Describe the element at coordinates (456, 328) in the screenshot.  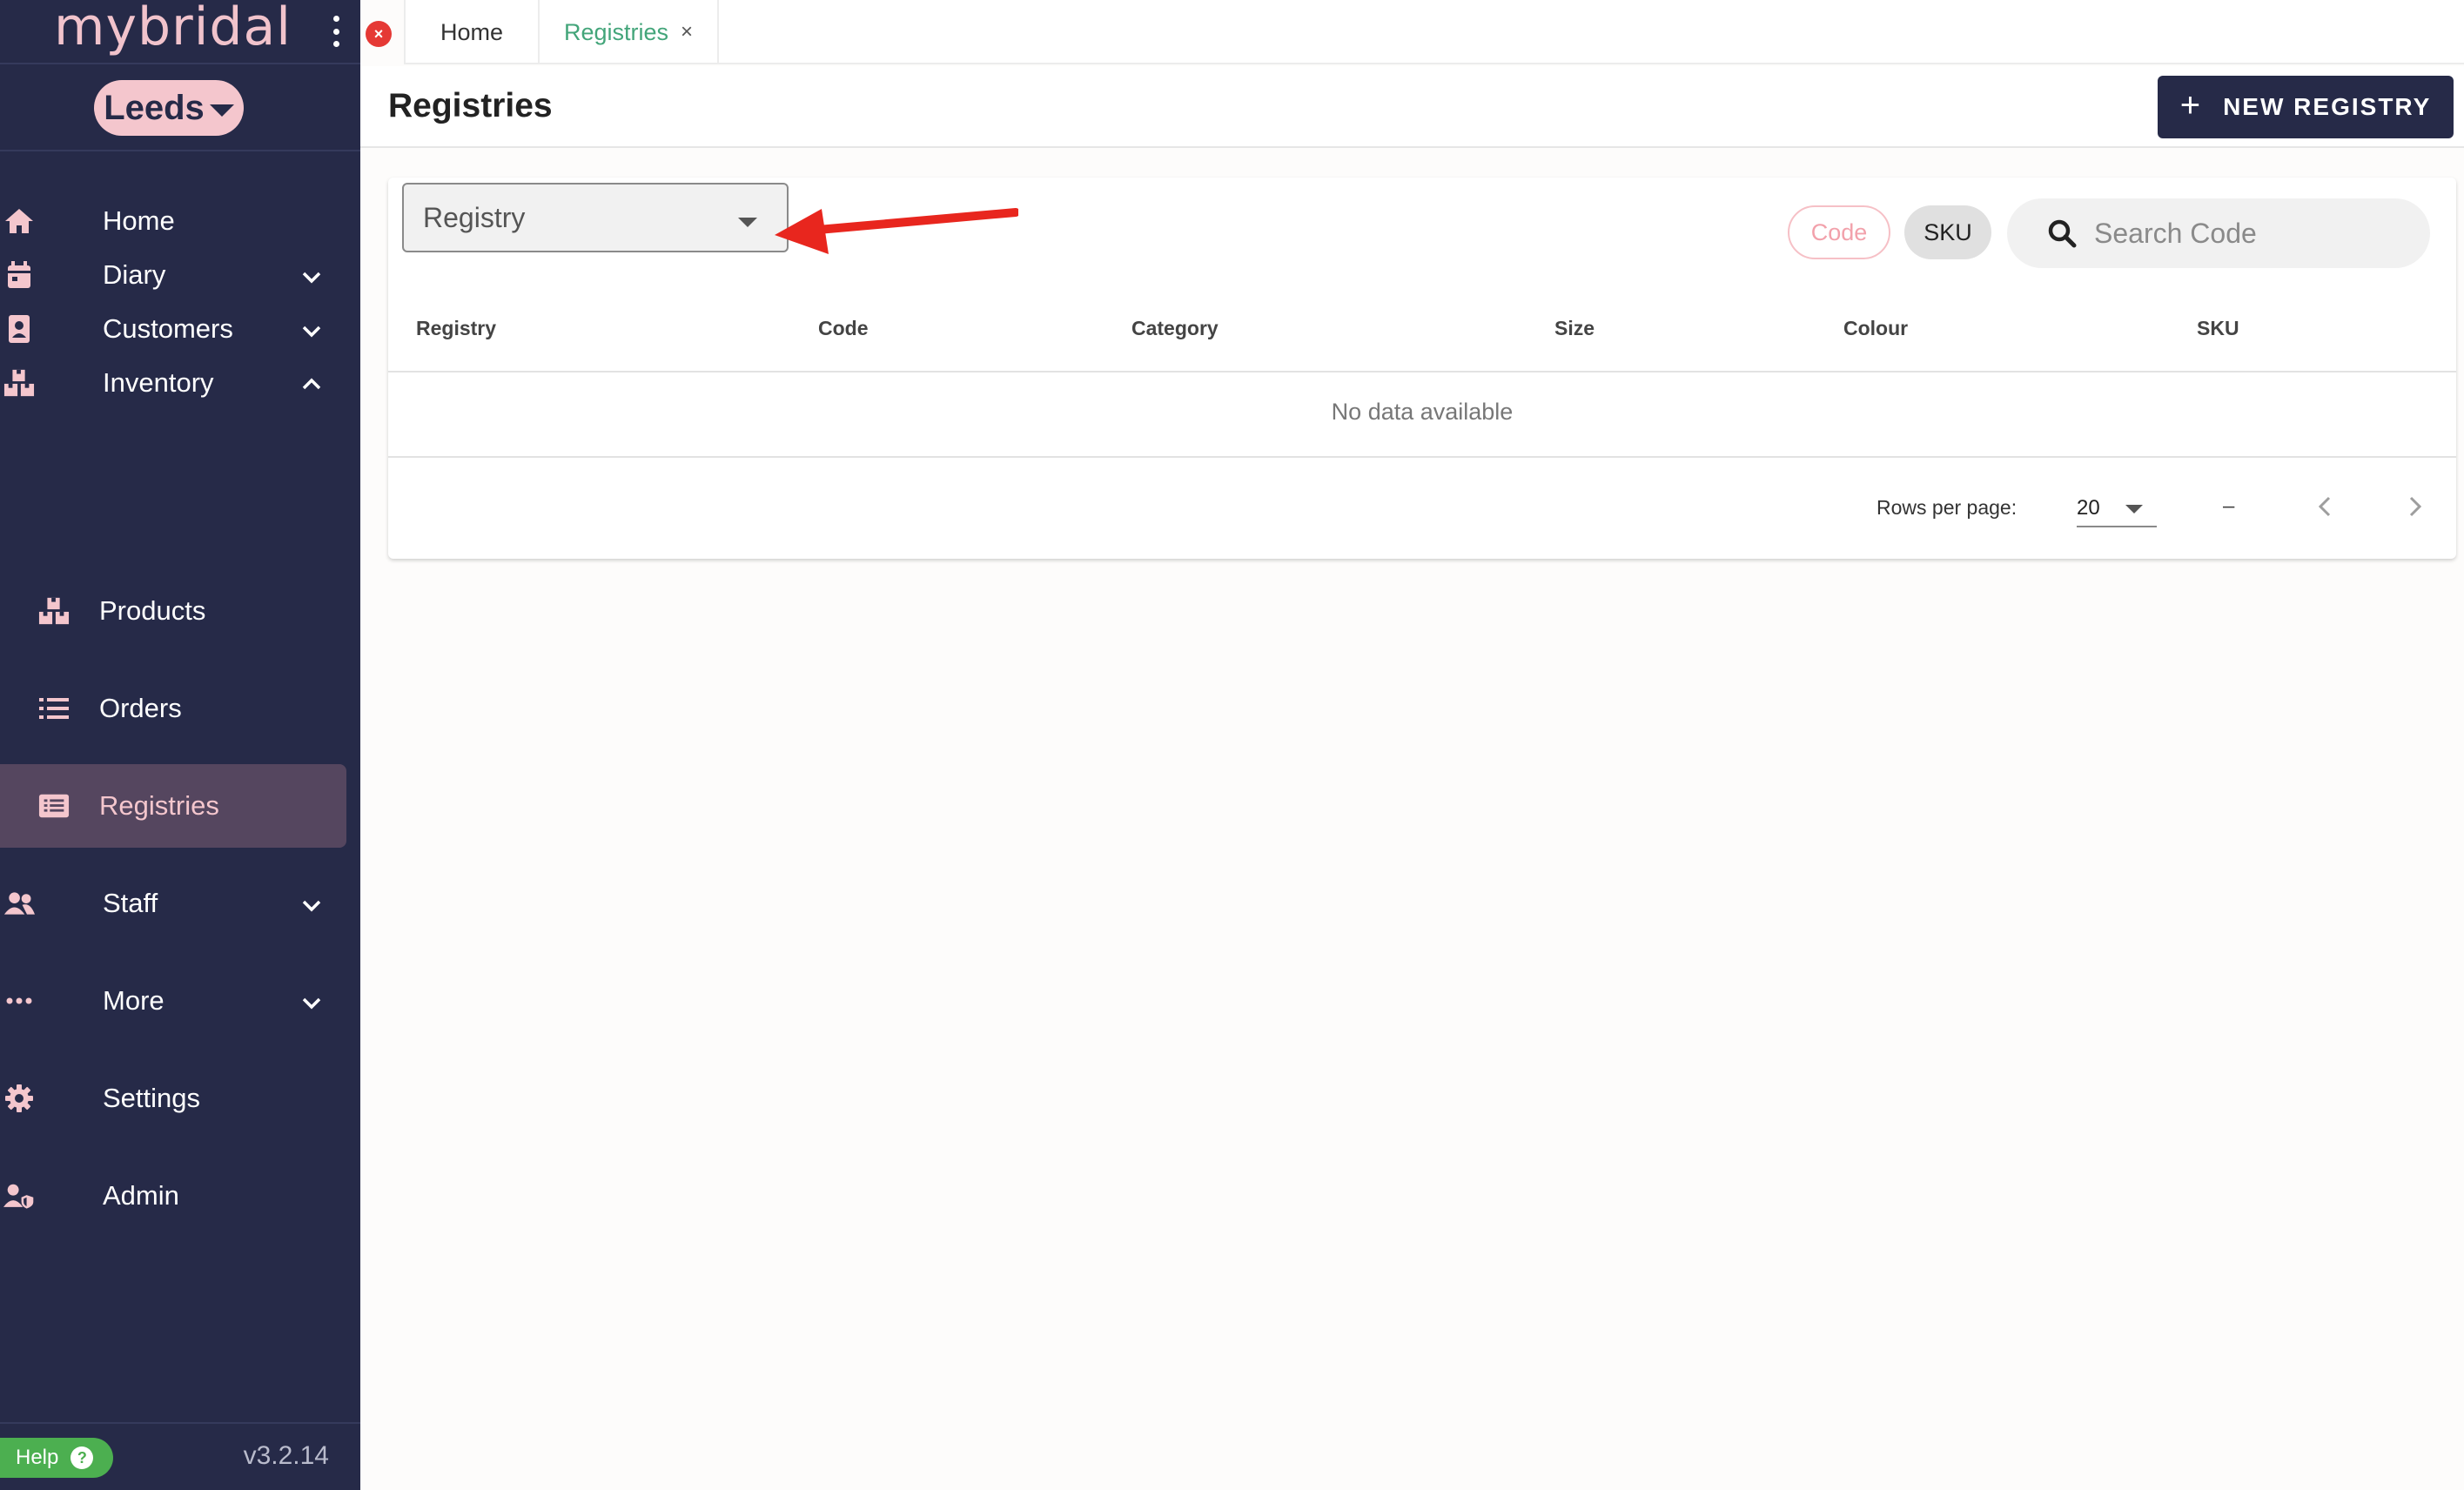
I see `column-header-registry: Registry` at that location.